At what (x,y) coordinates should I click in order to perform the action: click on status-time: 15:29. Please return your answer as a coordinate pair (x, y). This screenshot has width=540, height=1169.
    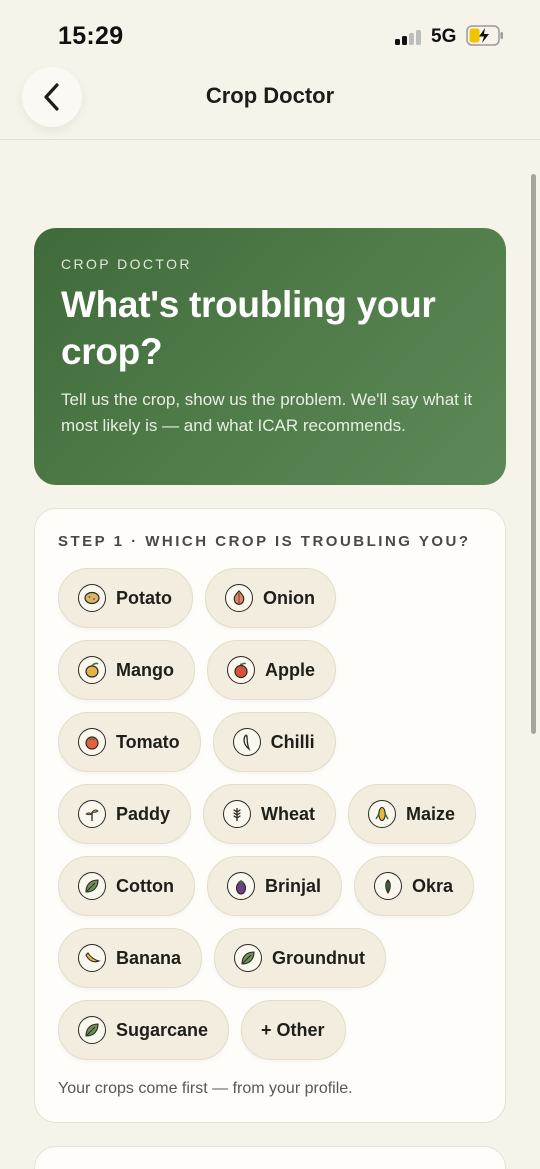
    Looking at the image, I should click on (91, 36).